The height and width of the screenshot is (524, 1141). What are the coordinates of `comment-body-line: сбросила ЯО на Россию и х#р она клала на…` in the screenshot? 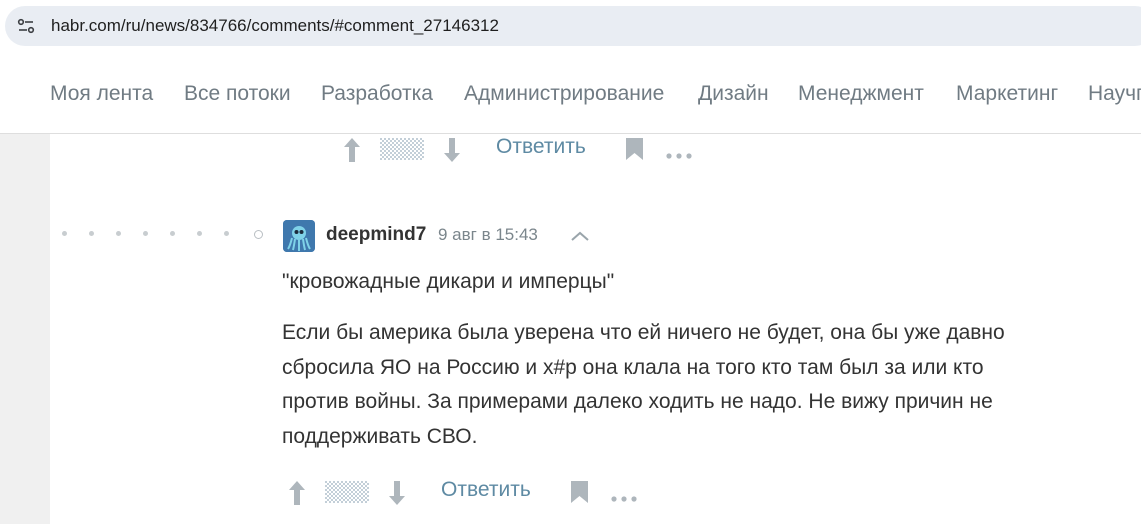 It's located at (633, 367).